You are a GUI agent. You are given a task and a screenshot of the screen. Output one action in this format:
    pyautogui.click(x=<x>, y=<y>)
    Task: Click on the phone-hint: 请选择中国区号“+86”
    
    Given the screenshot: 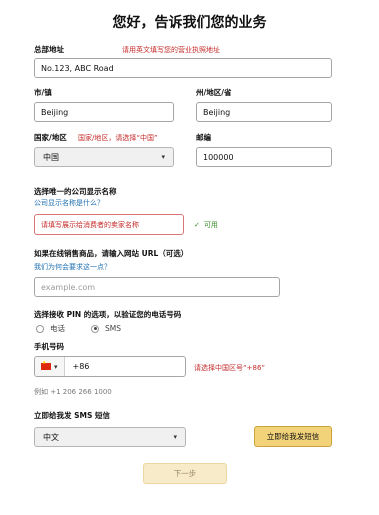 What is the action you would take?
    pyautogui.click(x=230, y=368)
    